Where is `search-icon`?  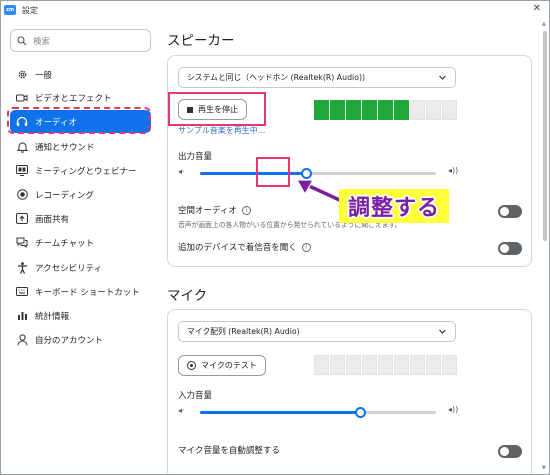 search-icon is located at coordinates (22, 40).